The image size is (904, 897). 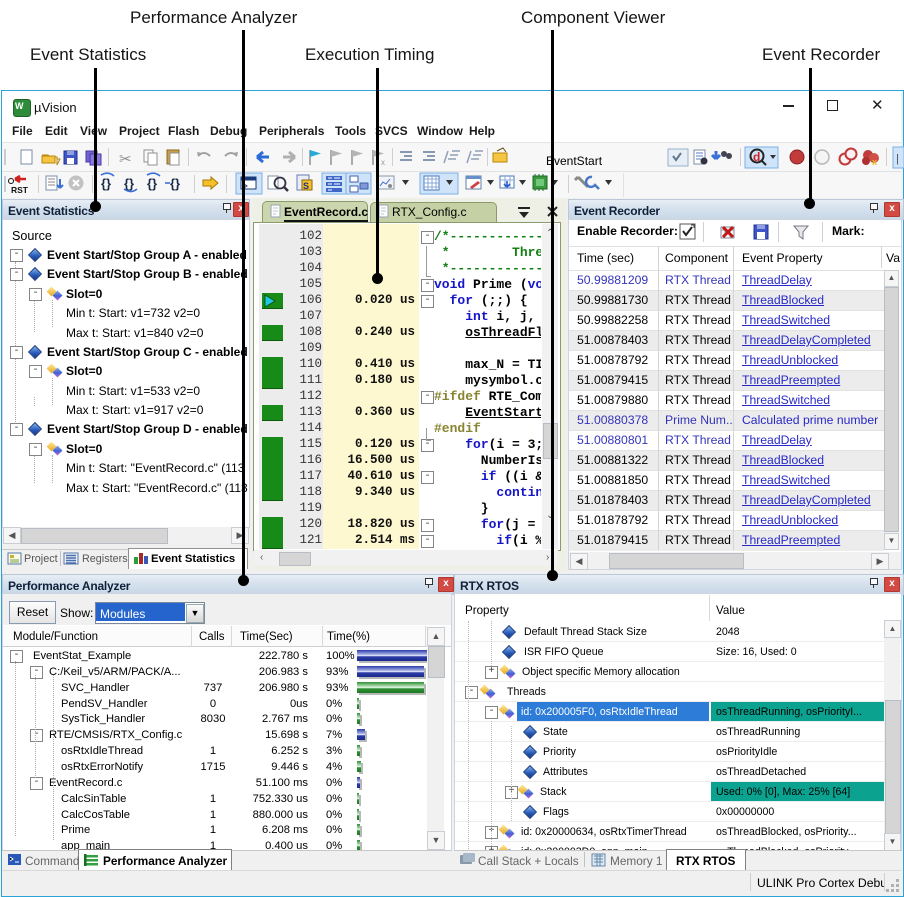 What do you see at coordinates (20, 190) in the screenshot?
I see `svg-text: RST` at bounding box center [20, 190].